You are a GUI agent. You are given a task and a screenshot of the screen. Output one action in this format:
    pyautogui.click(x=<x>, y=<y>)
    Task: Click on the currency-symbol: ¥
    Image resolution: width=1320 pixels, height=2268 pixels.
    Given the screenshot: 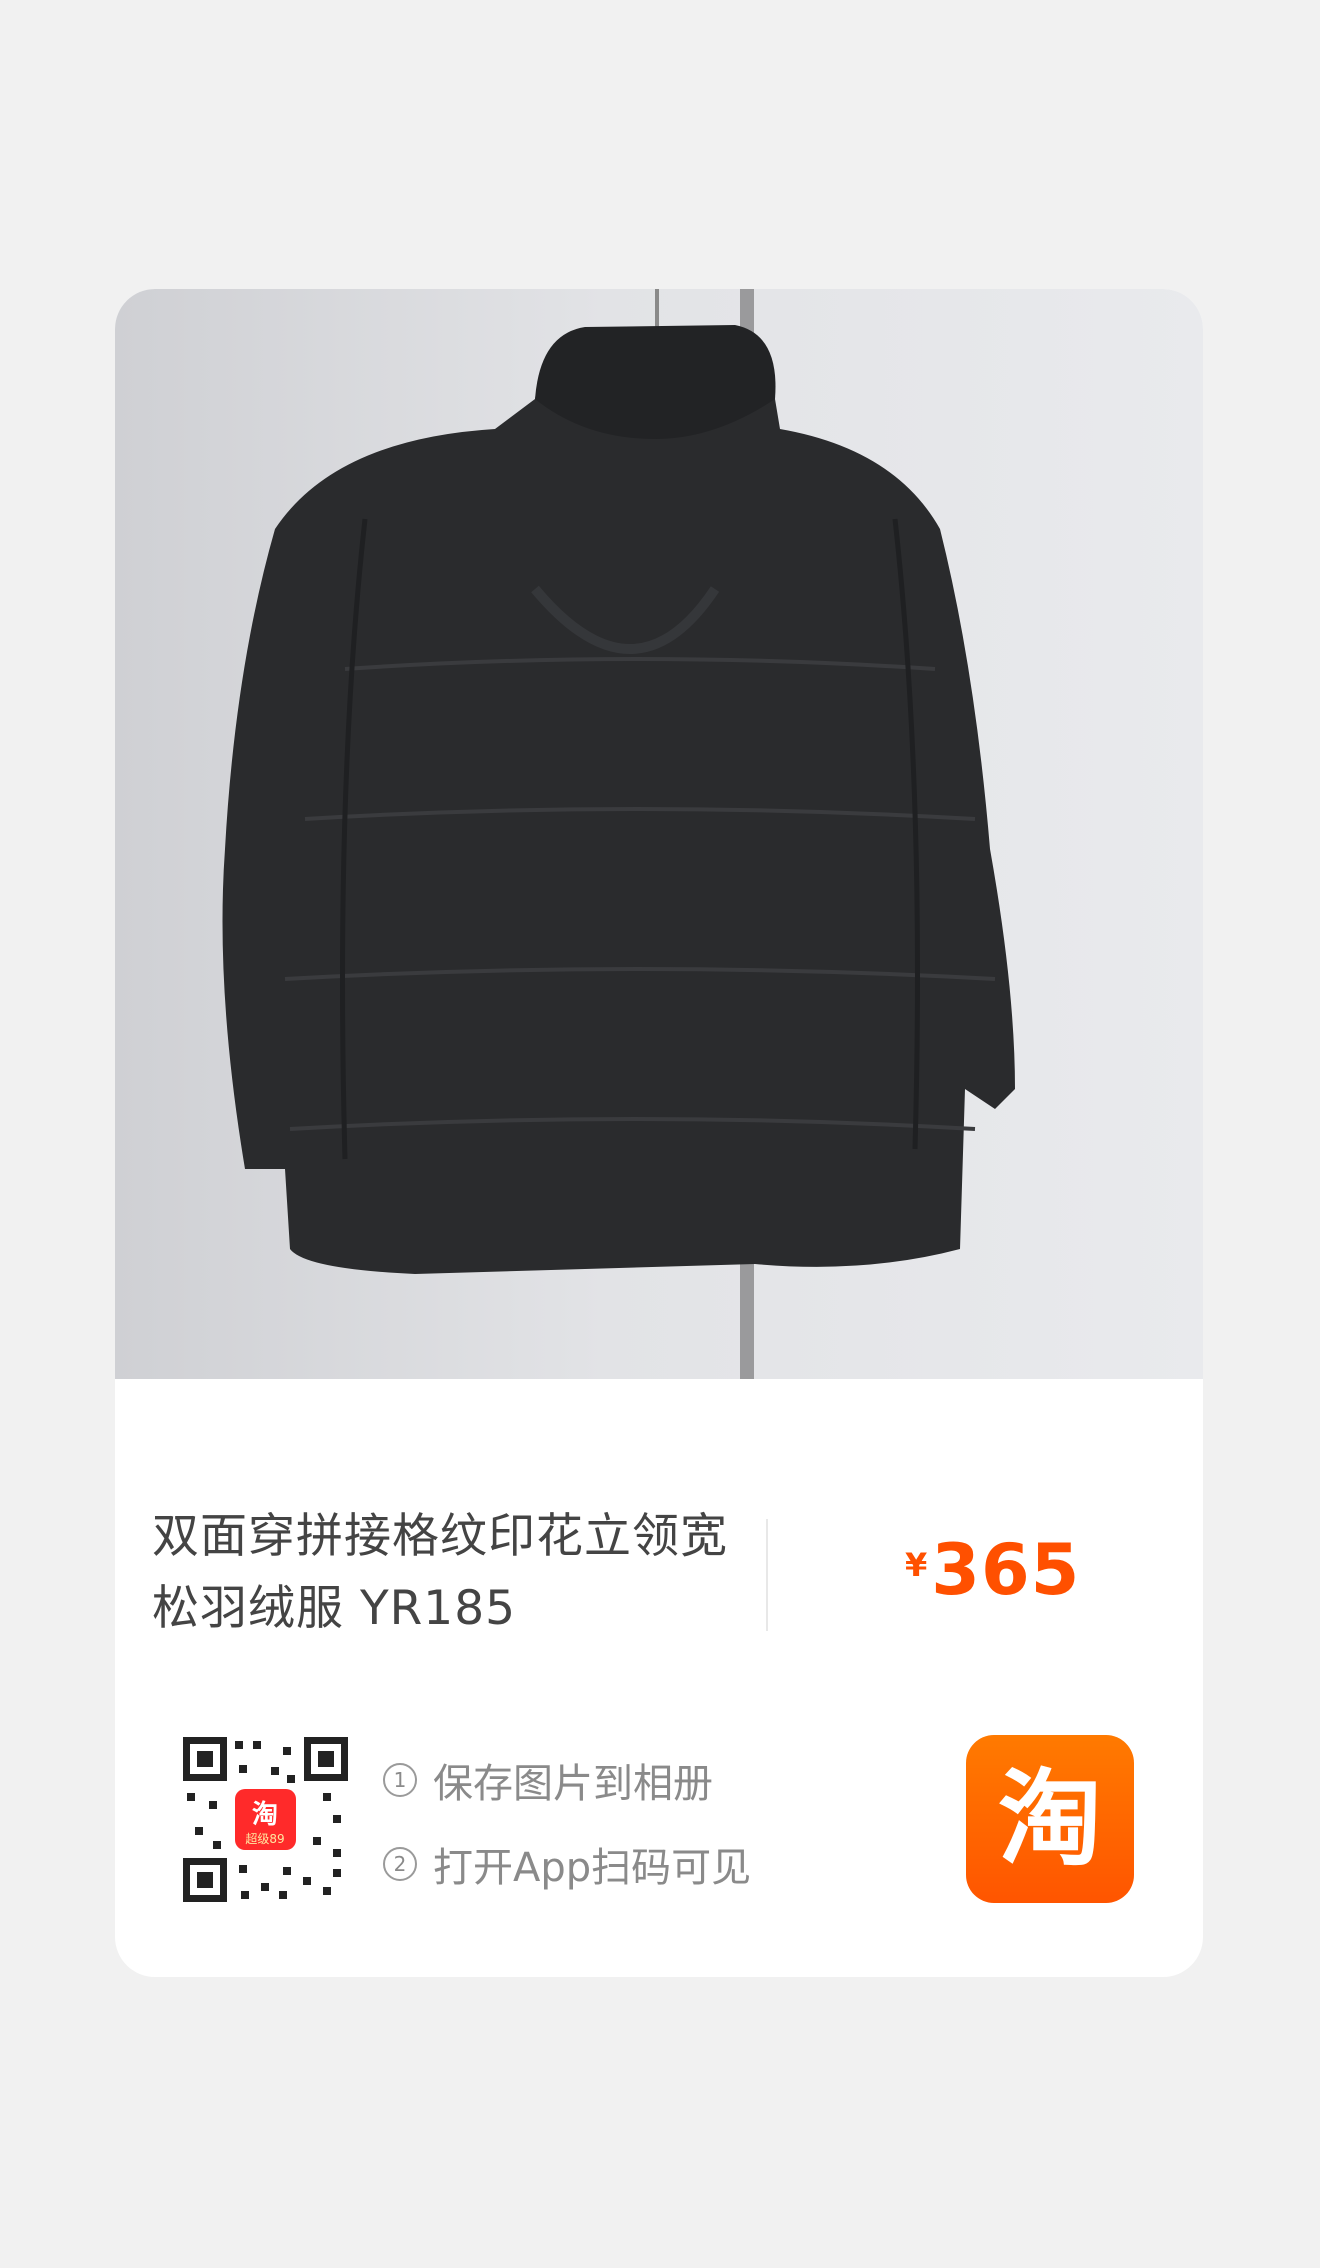 What is the action you would take?
    pyautogui.click(x=916, y=1565)
    